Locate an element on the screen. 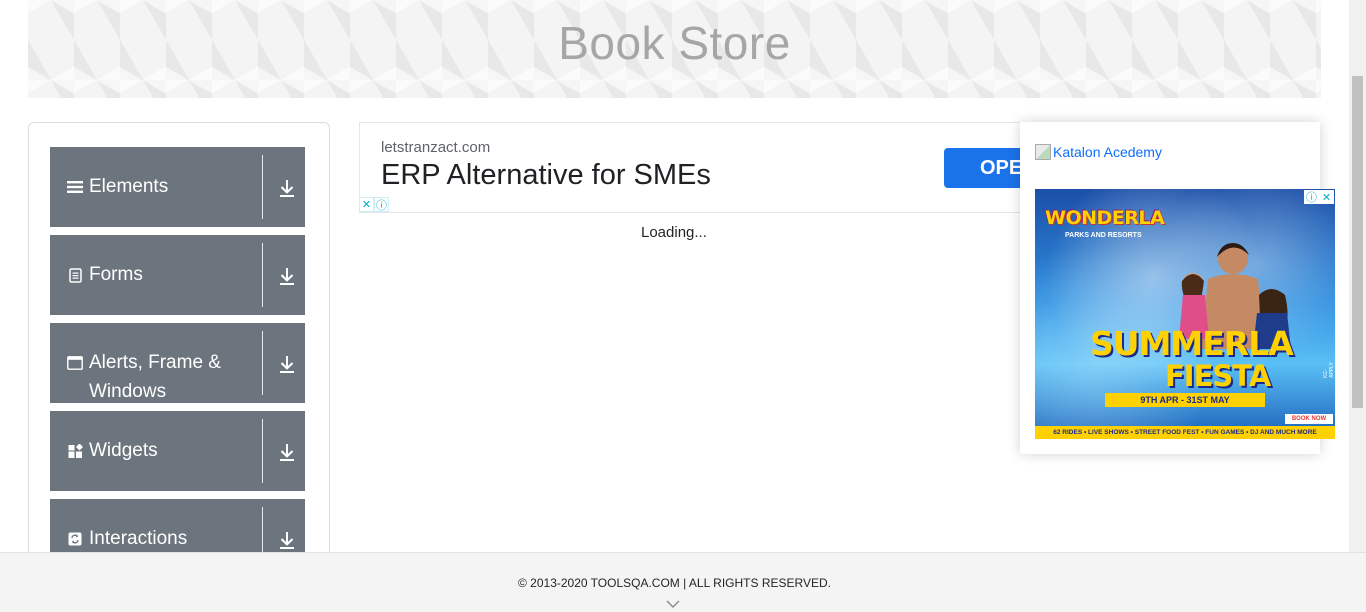  ad-title-line2: FIESTA is located at coordinates (1218, 376).